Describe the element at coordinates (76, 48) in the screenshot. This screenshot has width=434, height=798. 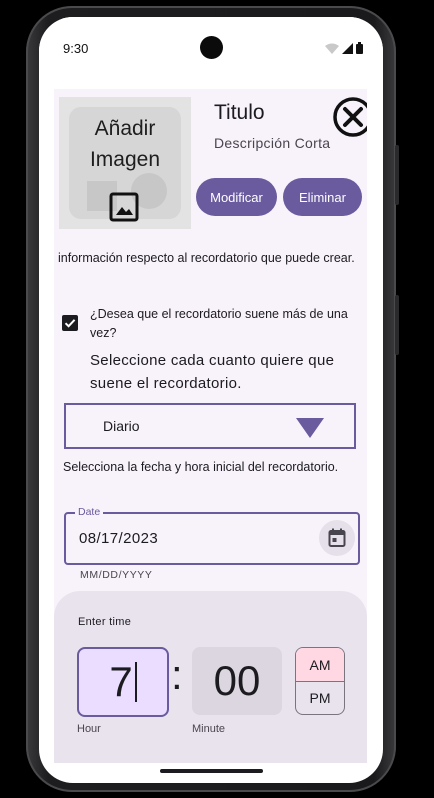
I see `status-time: 9:30` at that location.